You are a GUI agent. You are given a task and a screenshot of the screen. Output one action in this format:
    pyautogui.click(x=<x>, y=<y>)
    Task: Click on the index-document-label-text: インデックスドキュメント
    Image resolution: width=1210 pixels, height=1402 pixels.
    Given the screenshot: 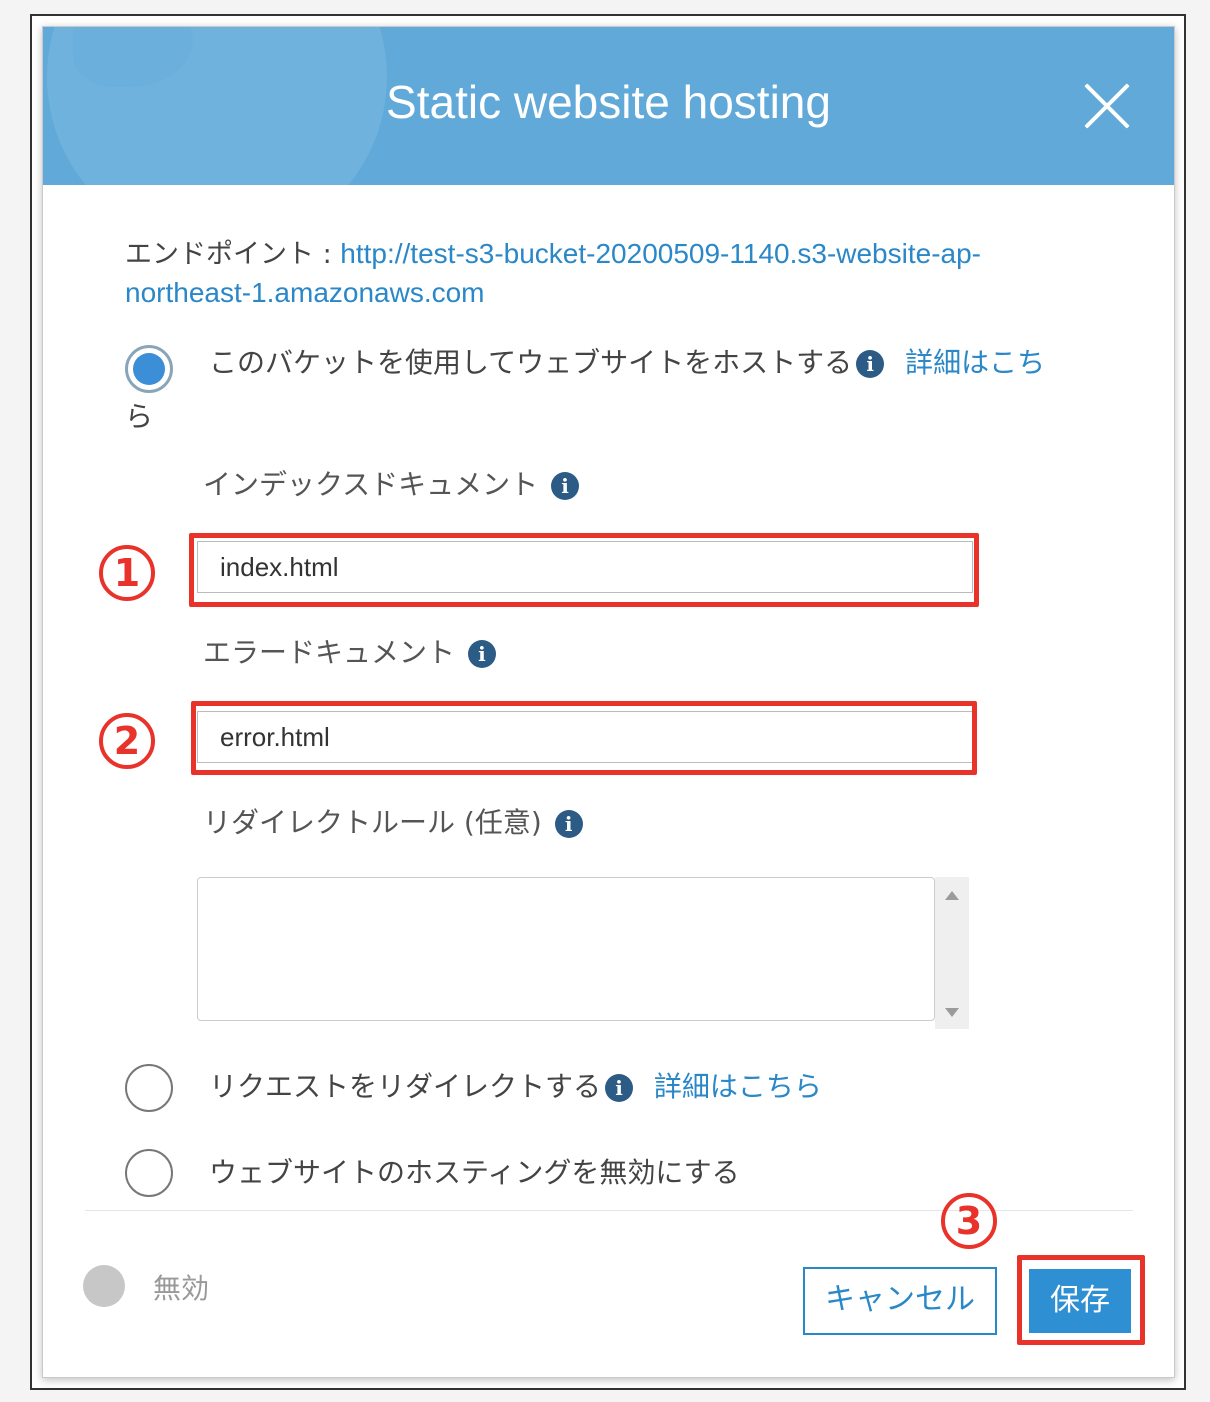 What is the action you would take?
    pyautogui.click(x=371, y=484)
    